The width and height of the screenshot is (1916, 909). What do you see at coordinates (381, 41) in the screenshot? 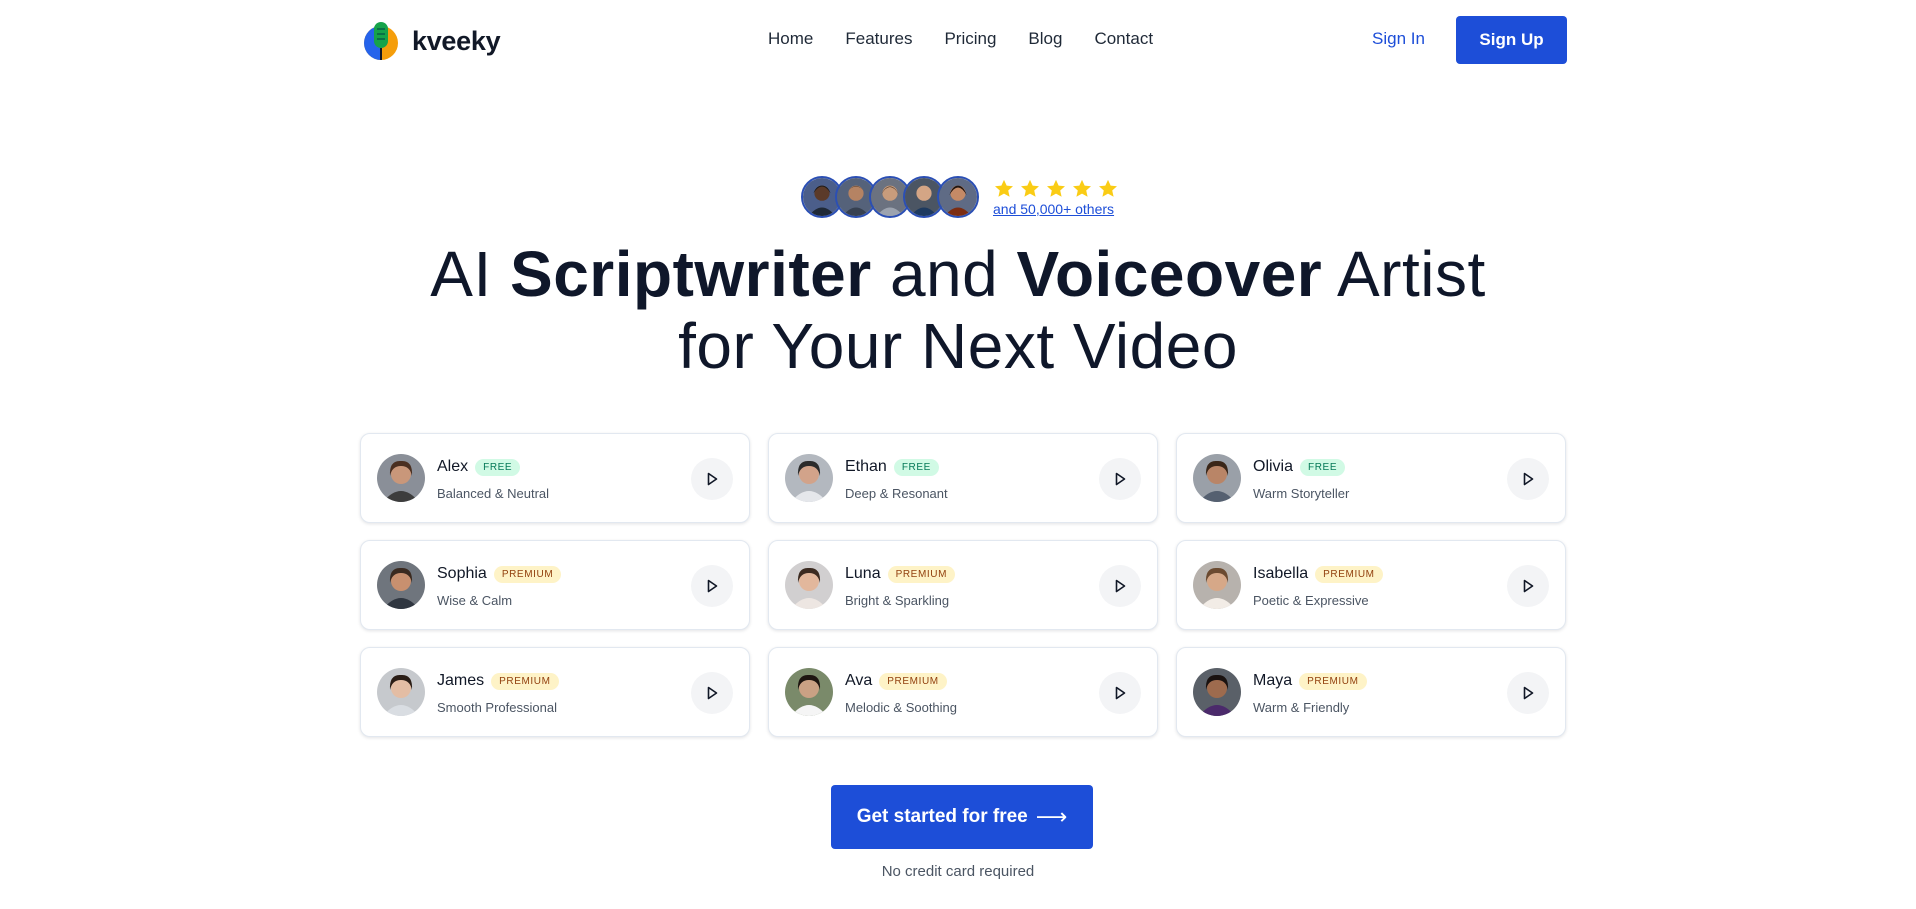
I see `microphone-logo-icon` at bounding box center [381, 41].